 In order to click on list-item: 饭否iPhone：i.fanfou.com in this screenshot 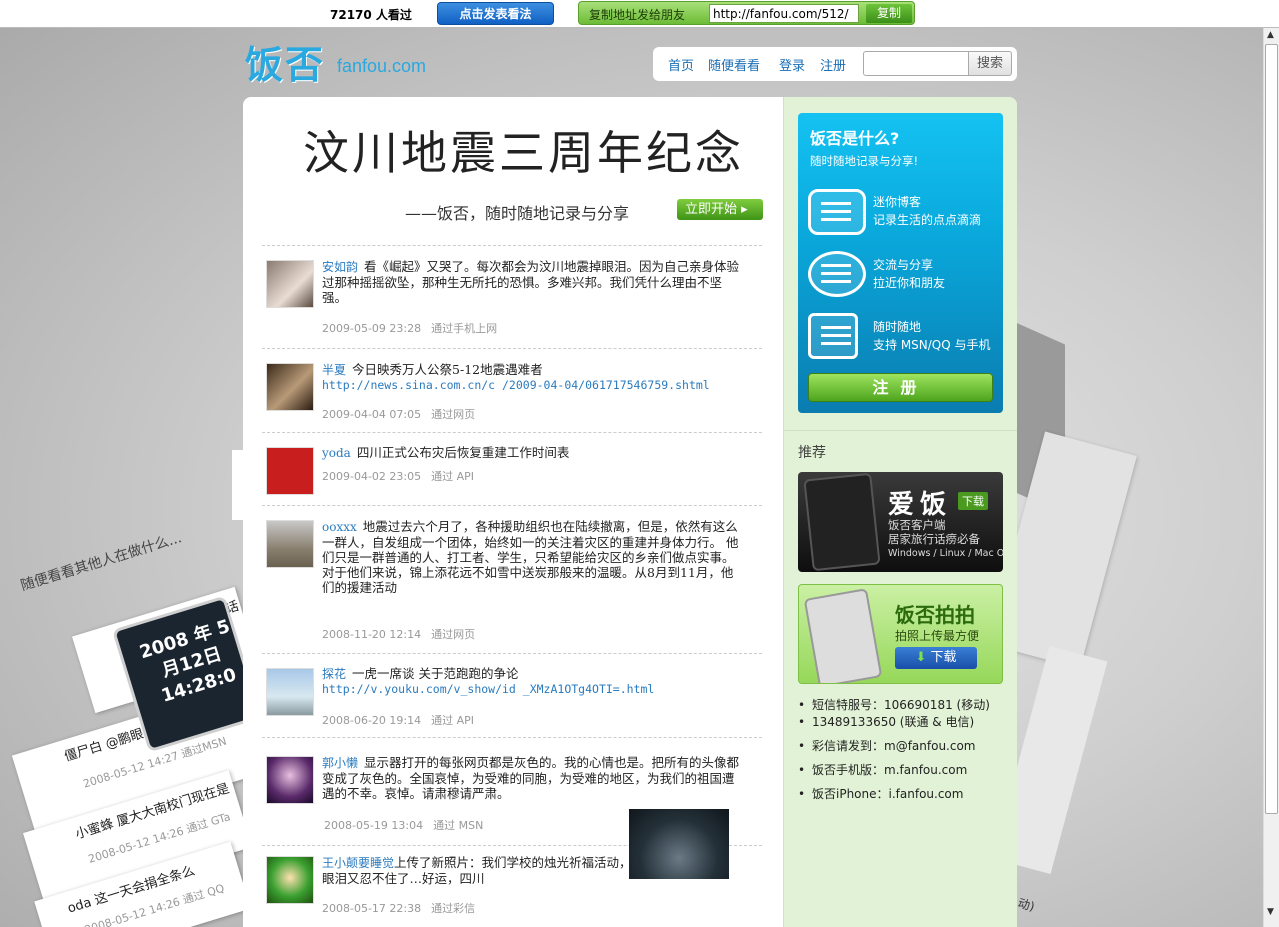, I will do `click(894, 794)`.